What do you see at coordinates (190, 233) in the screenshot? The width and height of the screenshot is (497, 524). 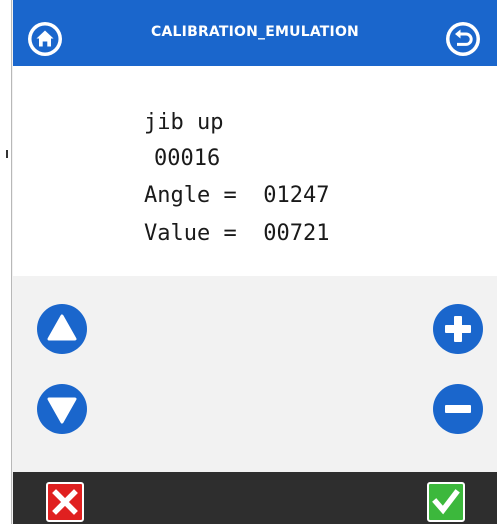 I see `value-label: Value =` at bounding box center [190, 233].